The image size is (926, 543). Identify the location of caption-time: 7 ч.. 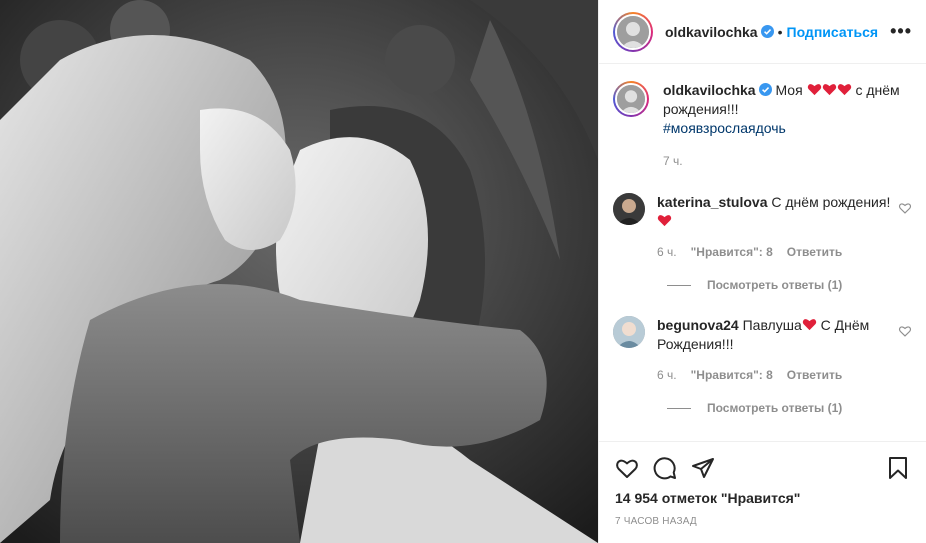
(673, 161).